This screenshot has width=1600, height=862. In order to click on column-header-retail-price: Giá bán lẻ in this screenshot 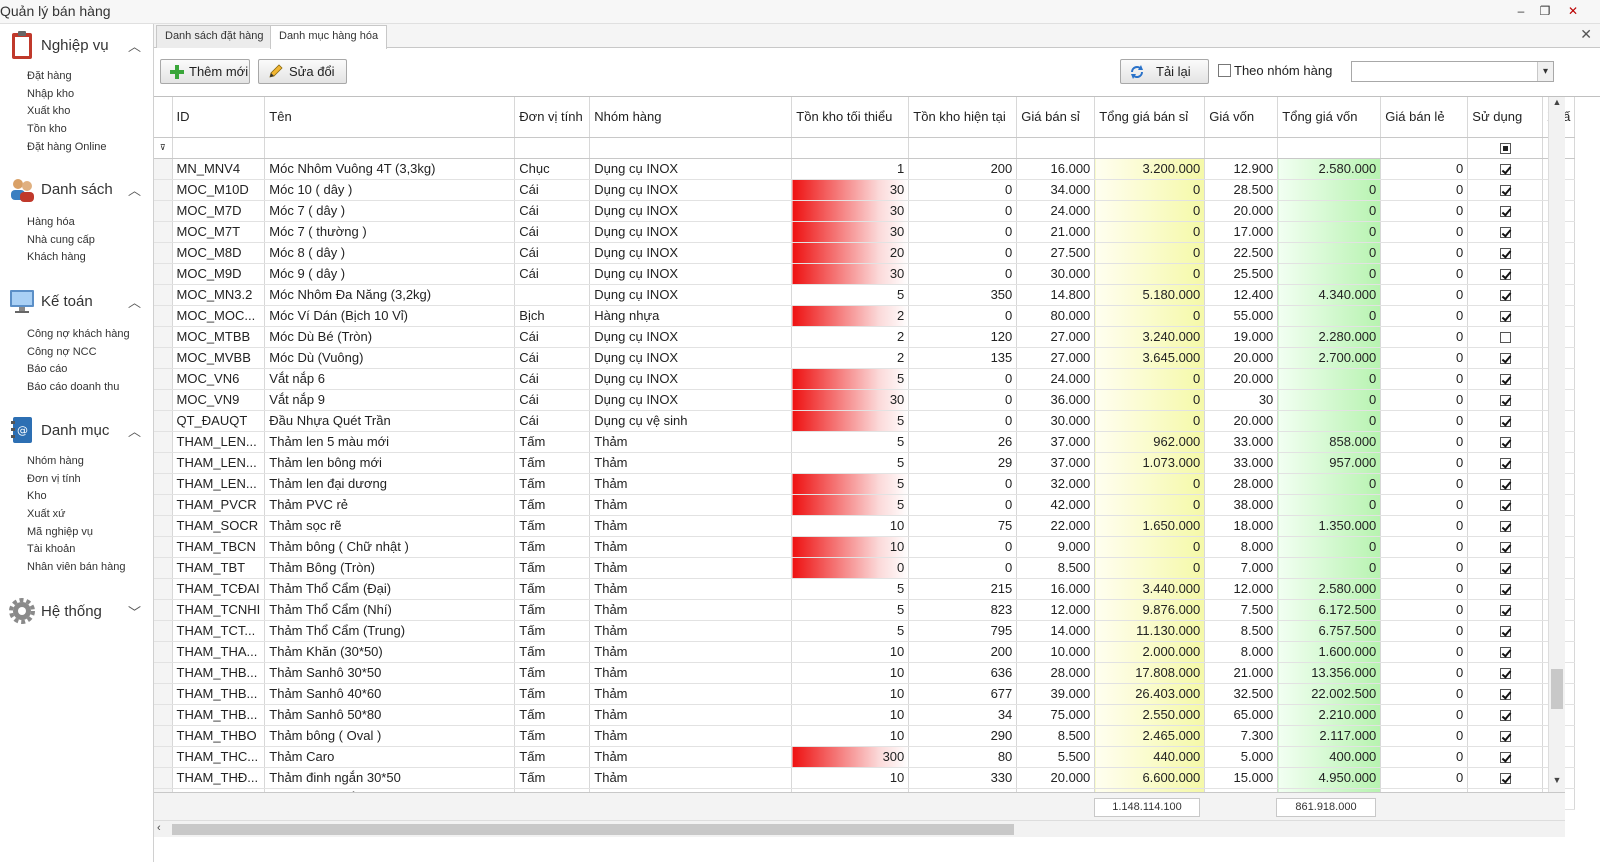, I will do `click(1424, 117)`.